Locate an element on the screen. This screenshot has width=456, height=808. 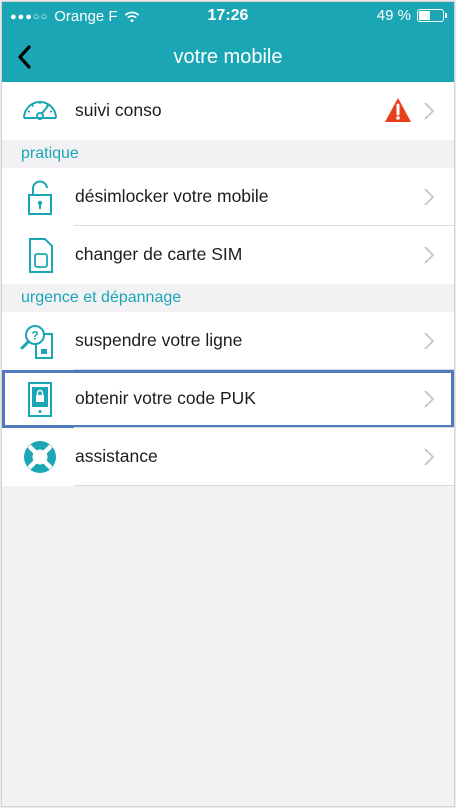
status-right: 49 % is located at coordinates (411, 15).